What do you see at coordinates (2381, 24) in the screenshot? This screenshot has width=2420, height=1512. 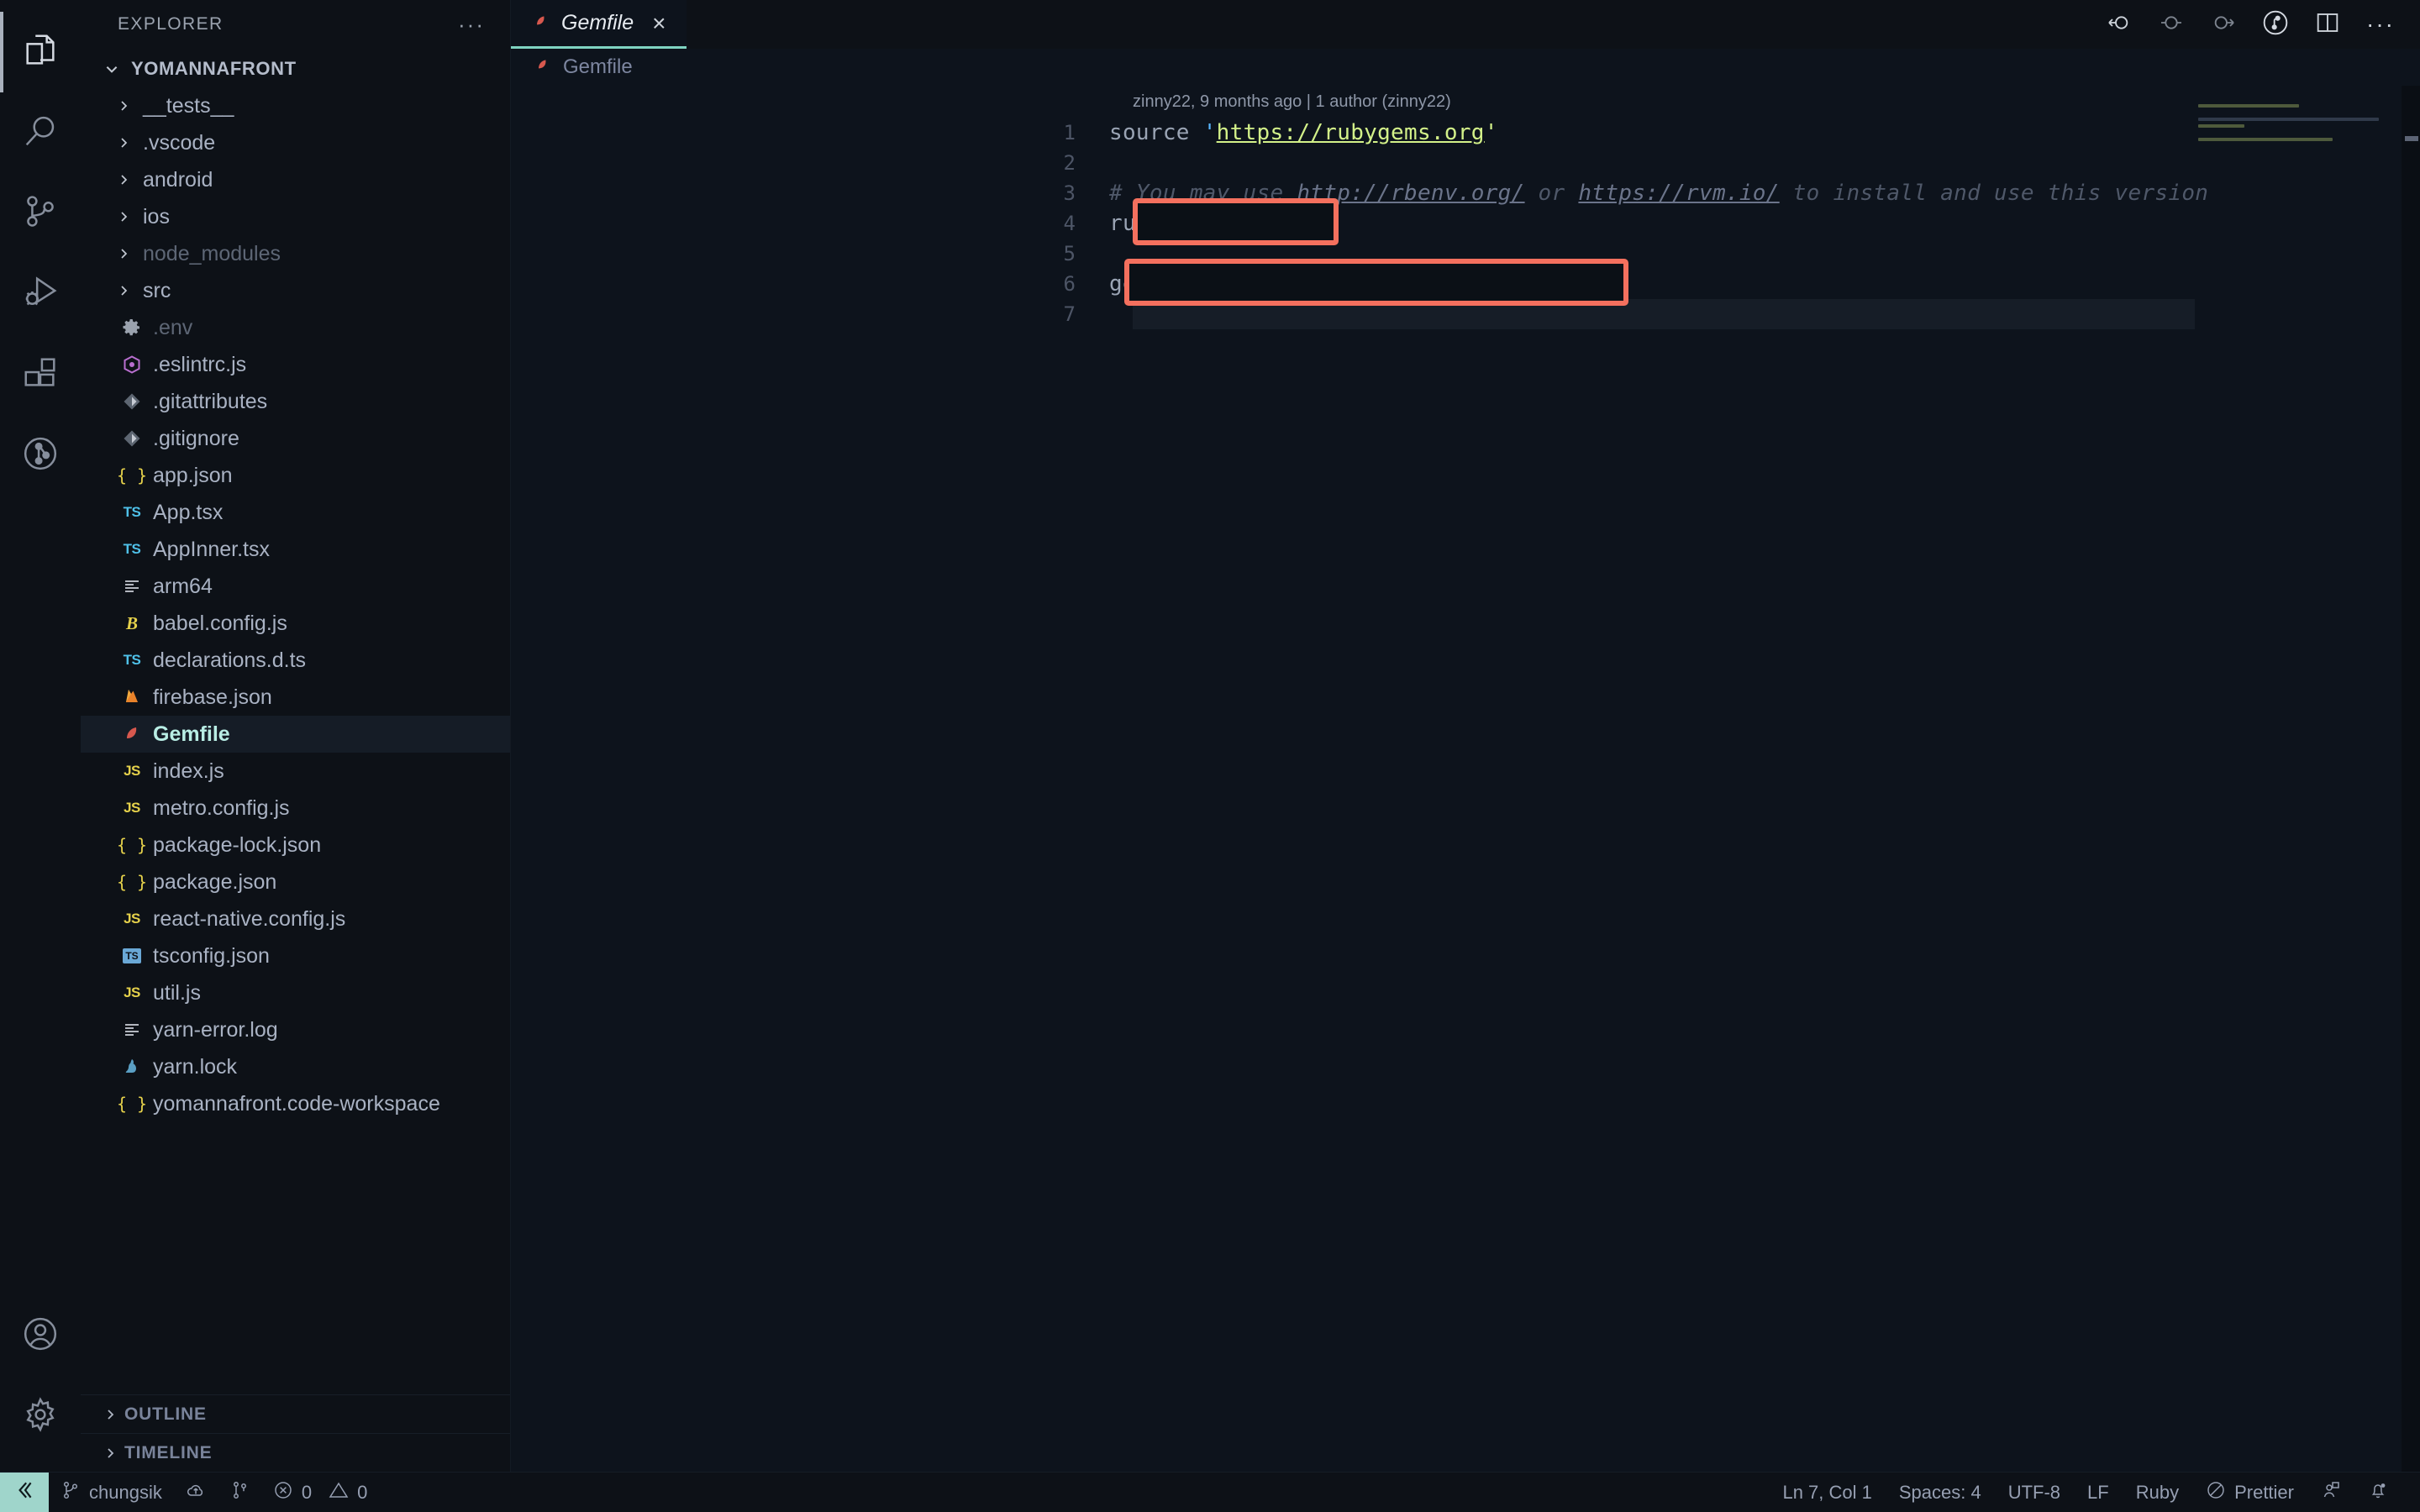 I see `editor-more-actions: ···` at bounding box center [2381, 24].